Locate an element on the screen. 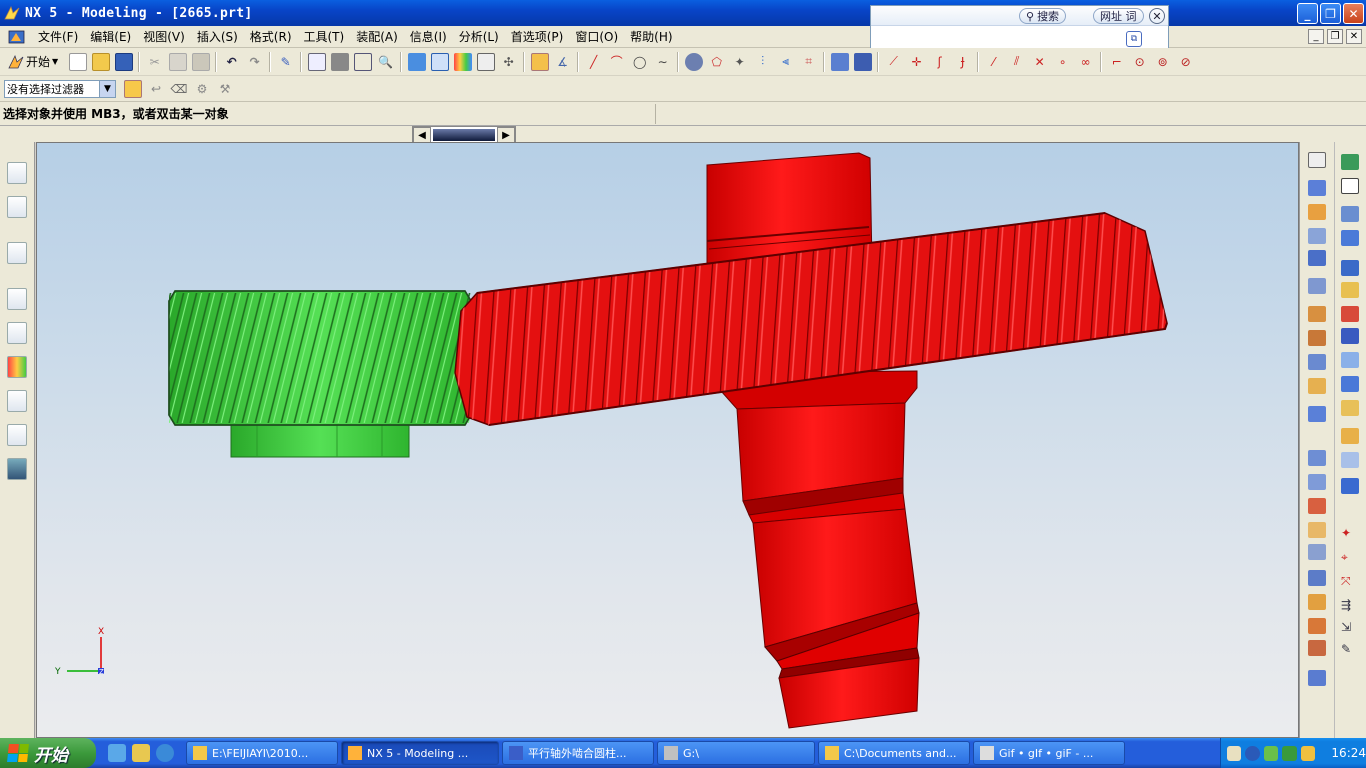 The height and width of the screenshot is (768, 1366). paste-icon is located at coordinates (200, 61).